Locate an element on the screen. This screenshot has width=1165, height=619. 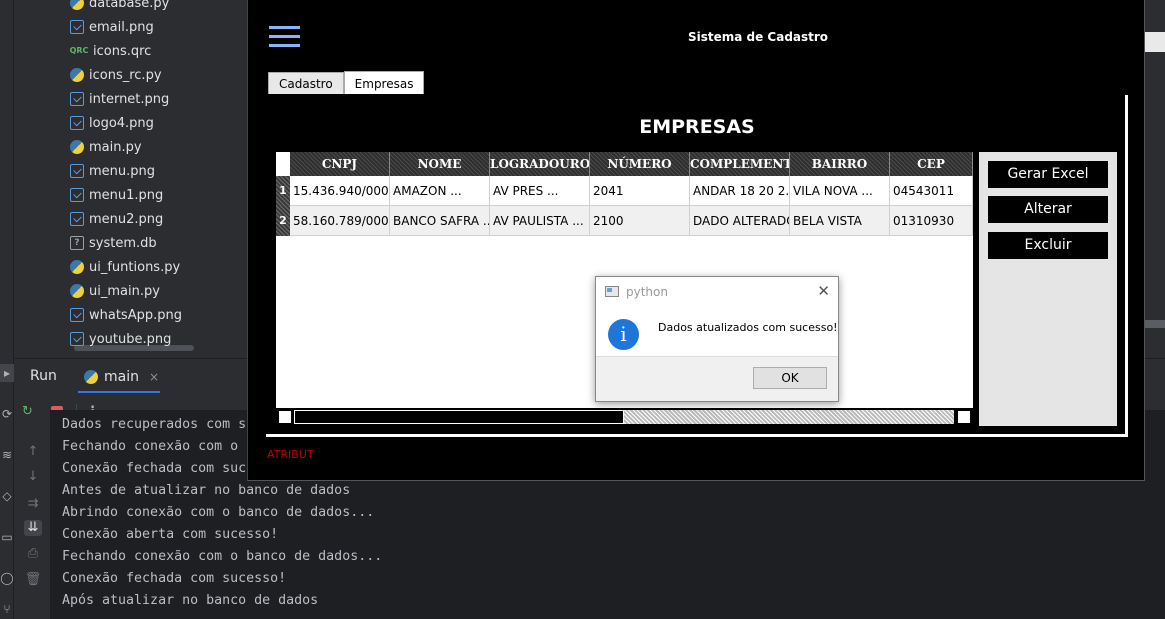
terminal-tool-icon: ▭ is located at coordinates (7, 537).